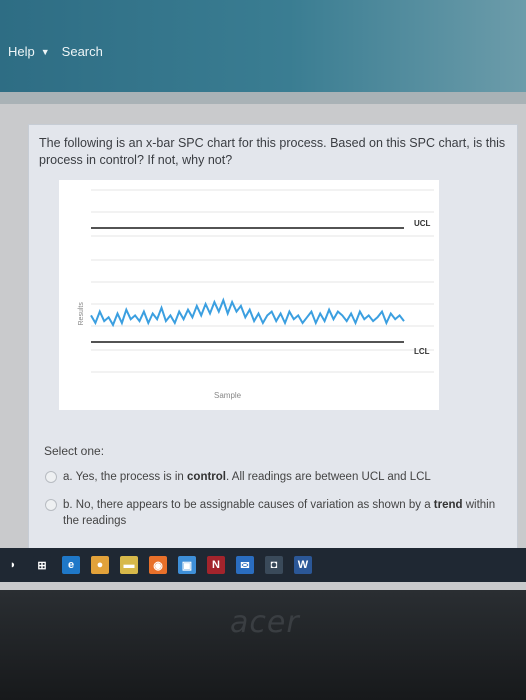 The height and width of the screenshot is (700, 526). What do you see at coordinates (216, 565) in the screenshot?
I see `onenote-icon: N` at bounding box center [216, 565].